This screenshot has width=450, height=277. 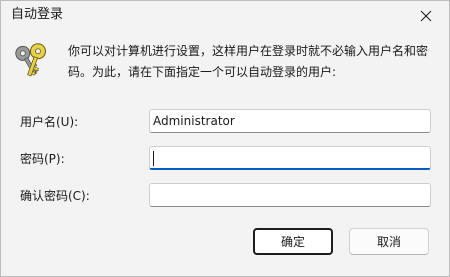 What do you see at coordinates (49, 122) in the screenshot?
I see `username-label: 用户名(U):` at bounding box center [49, 122].